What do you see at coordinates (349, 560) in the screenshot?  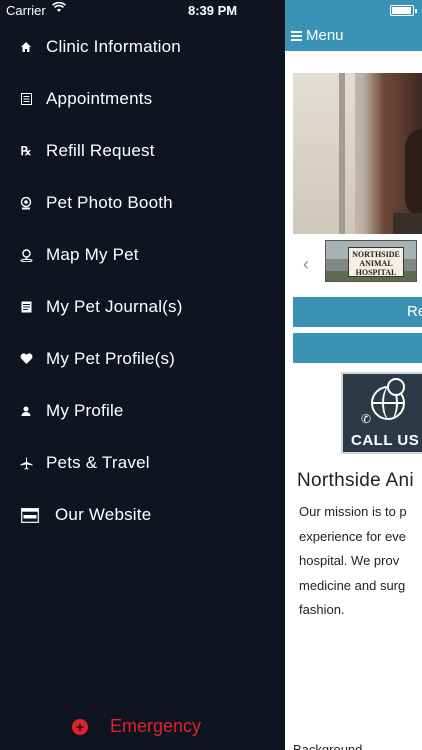 I see `paragraph-line: hospital. We prov` at bounding box center [349, 560].